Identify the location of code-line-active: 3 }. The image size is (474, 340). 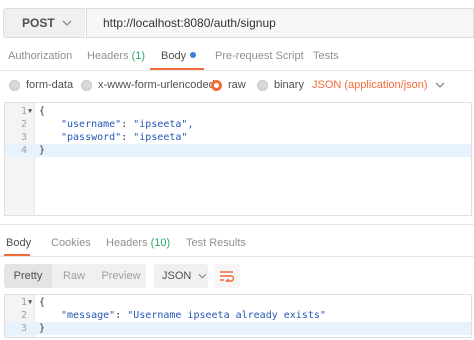
(238, 328).